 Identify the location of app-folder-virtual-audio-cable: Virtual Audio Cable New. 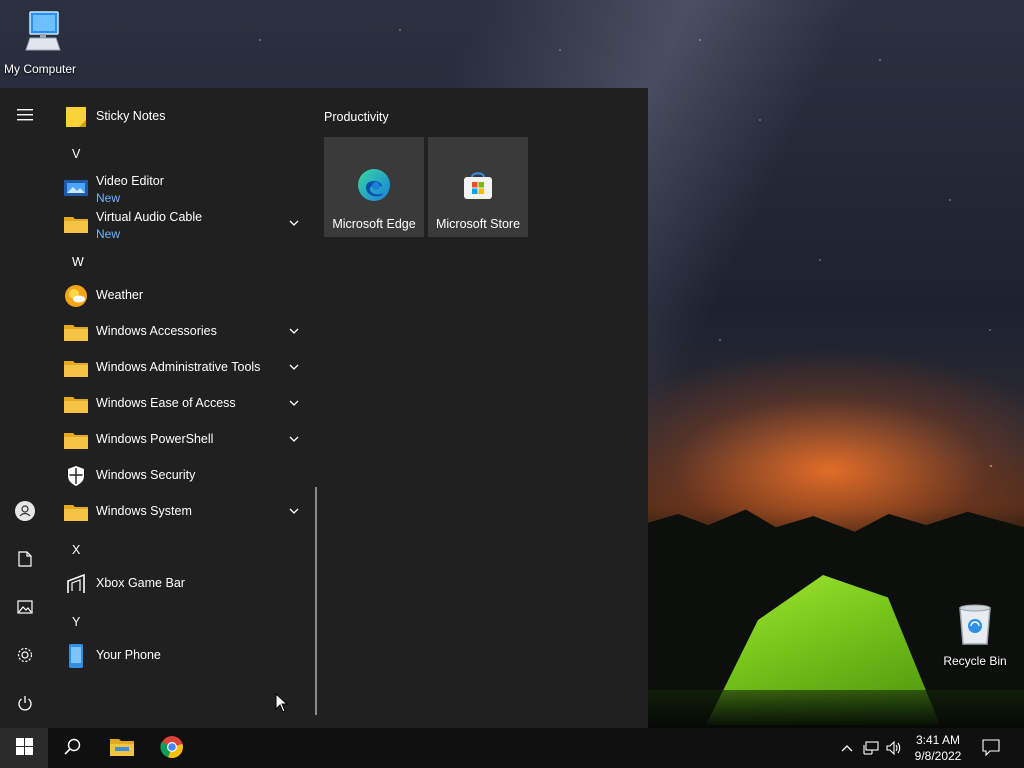
(181, 224).